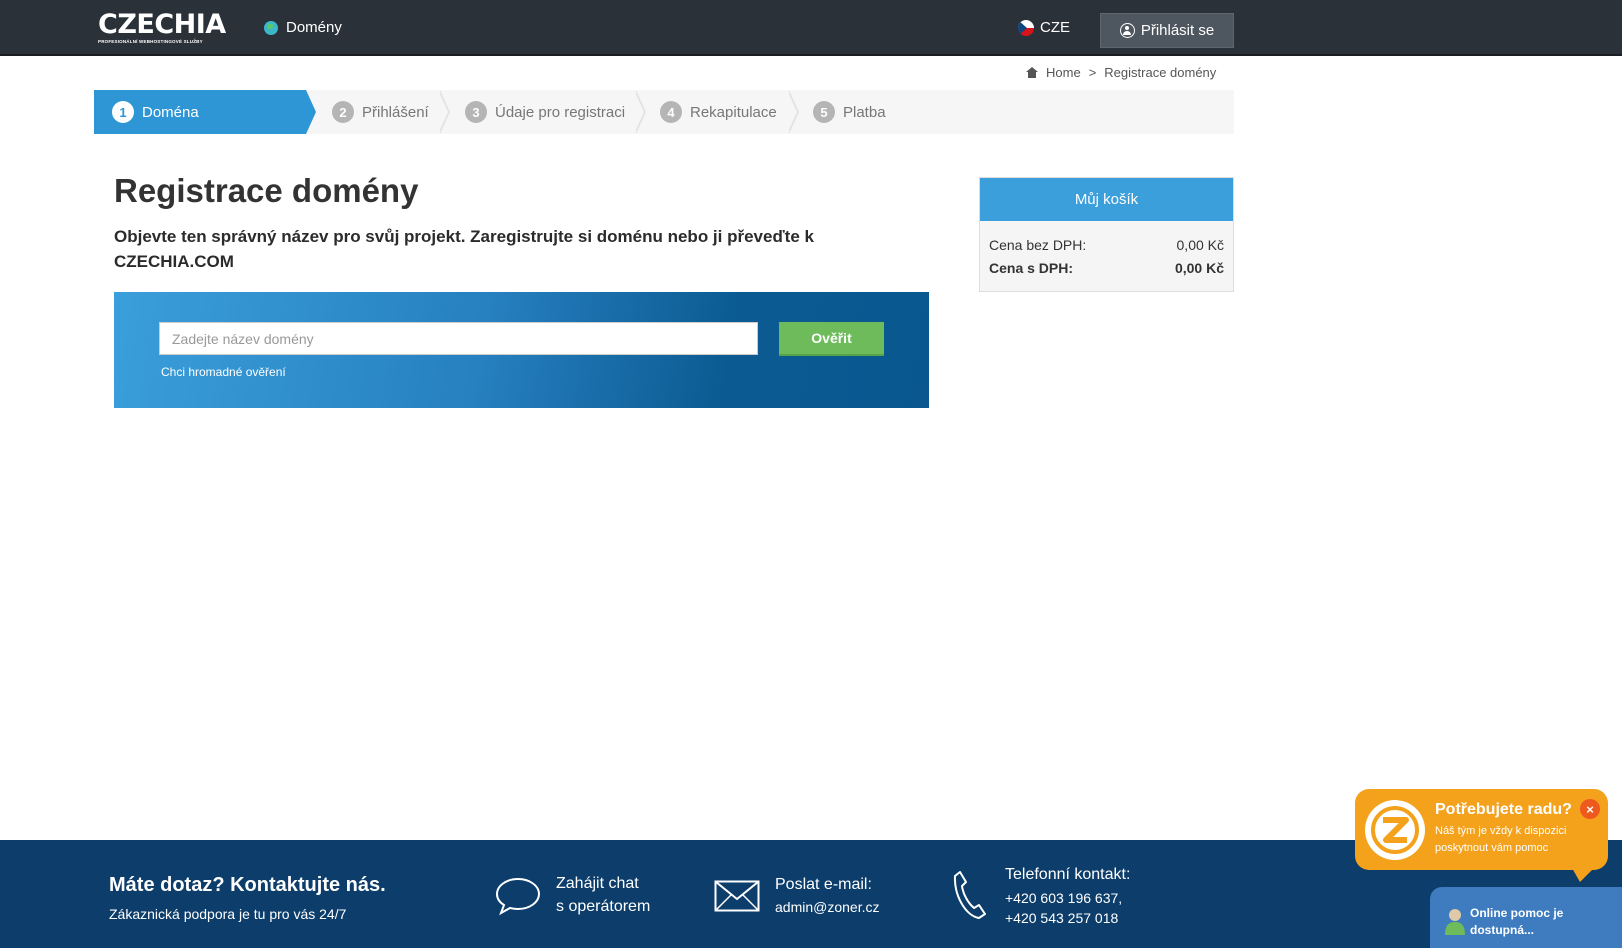 This screenshot has height=948, width=1622. Describe the element at coordinates (864, 112) in the screenshot. I see `step-label: Platba` at that location.